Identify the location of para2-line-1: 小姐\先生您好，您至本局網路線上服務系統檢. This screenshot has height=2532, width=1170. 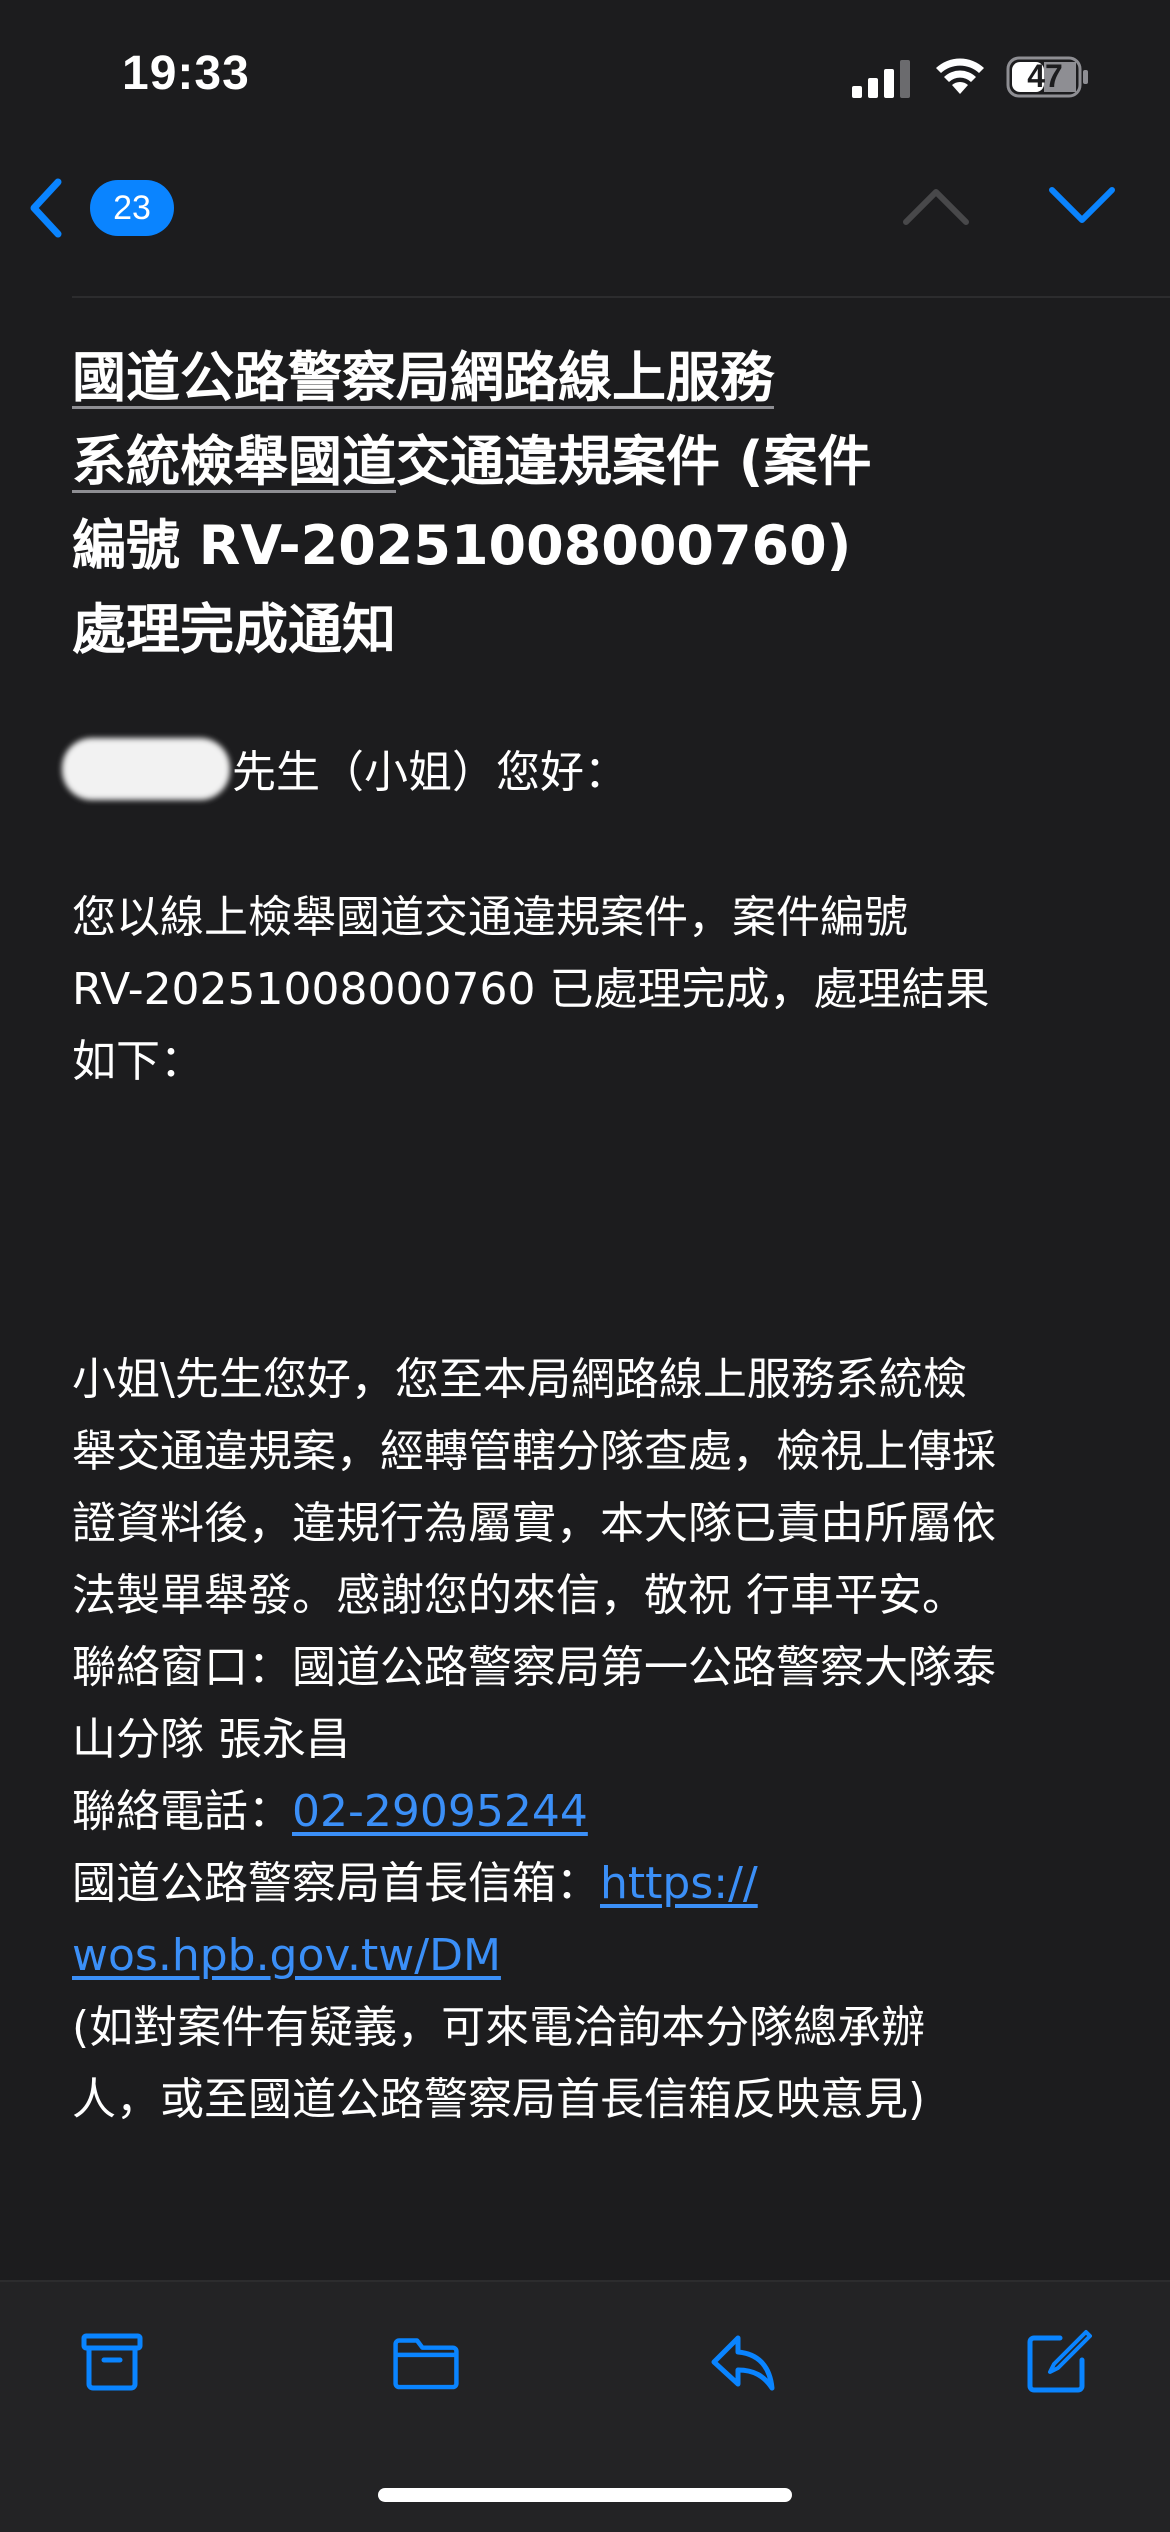
(519, 1379).